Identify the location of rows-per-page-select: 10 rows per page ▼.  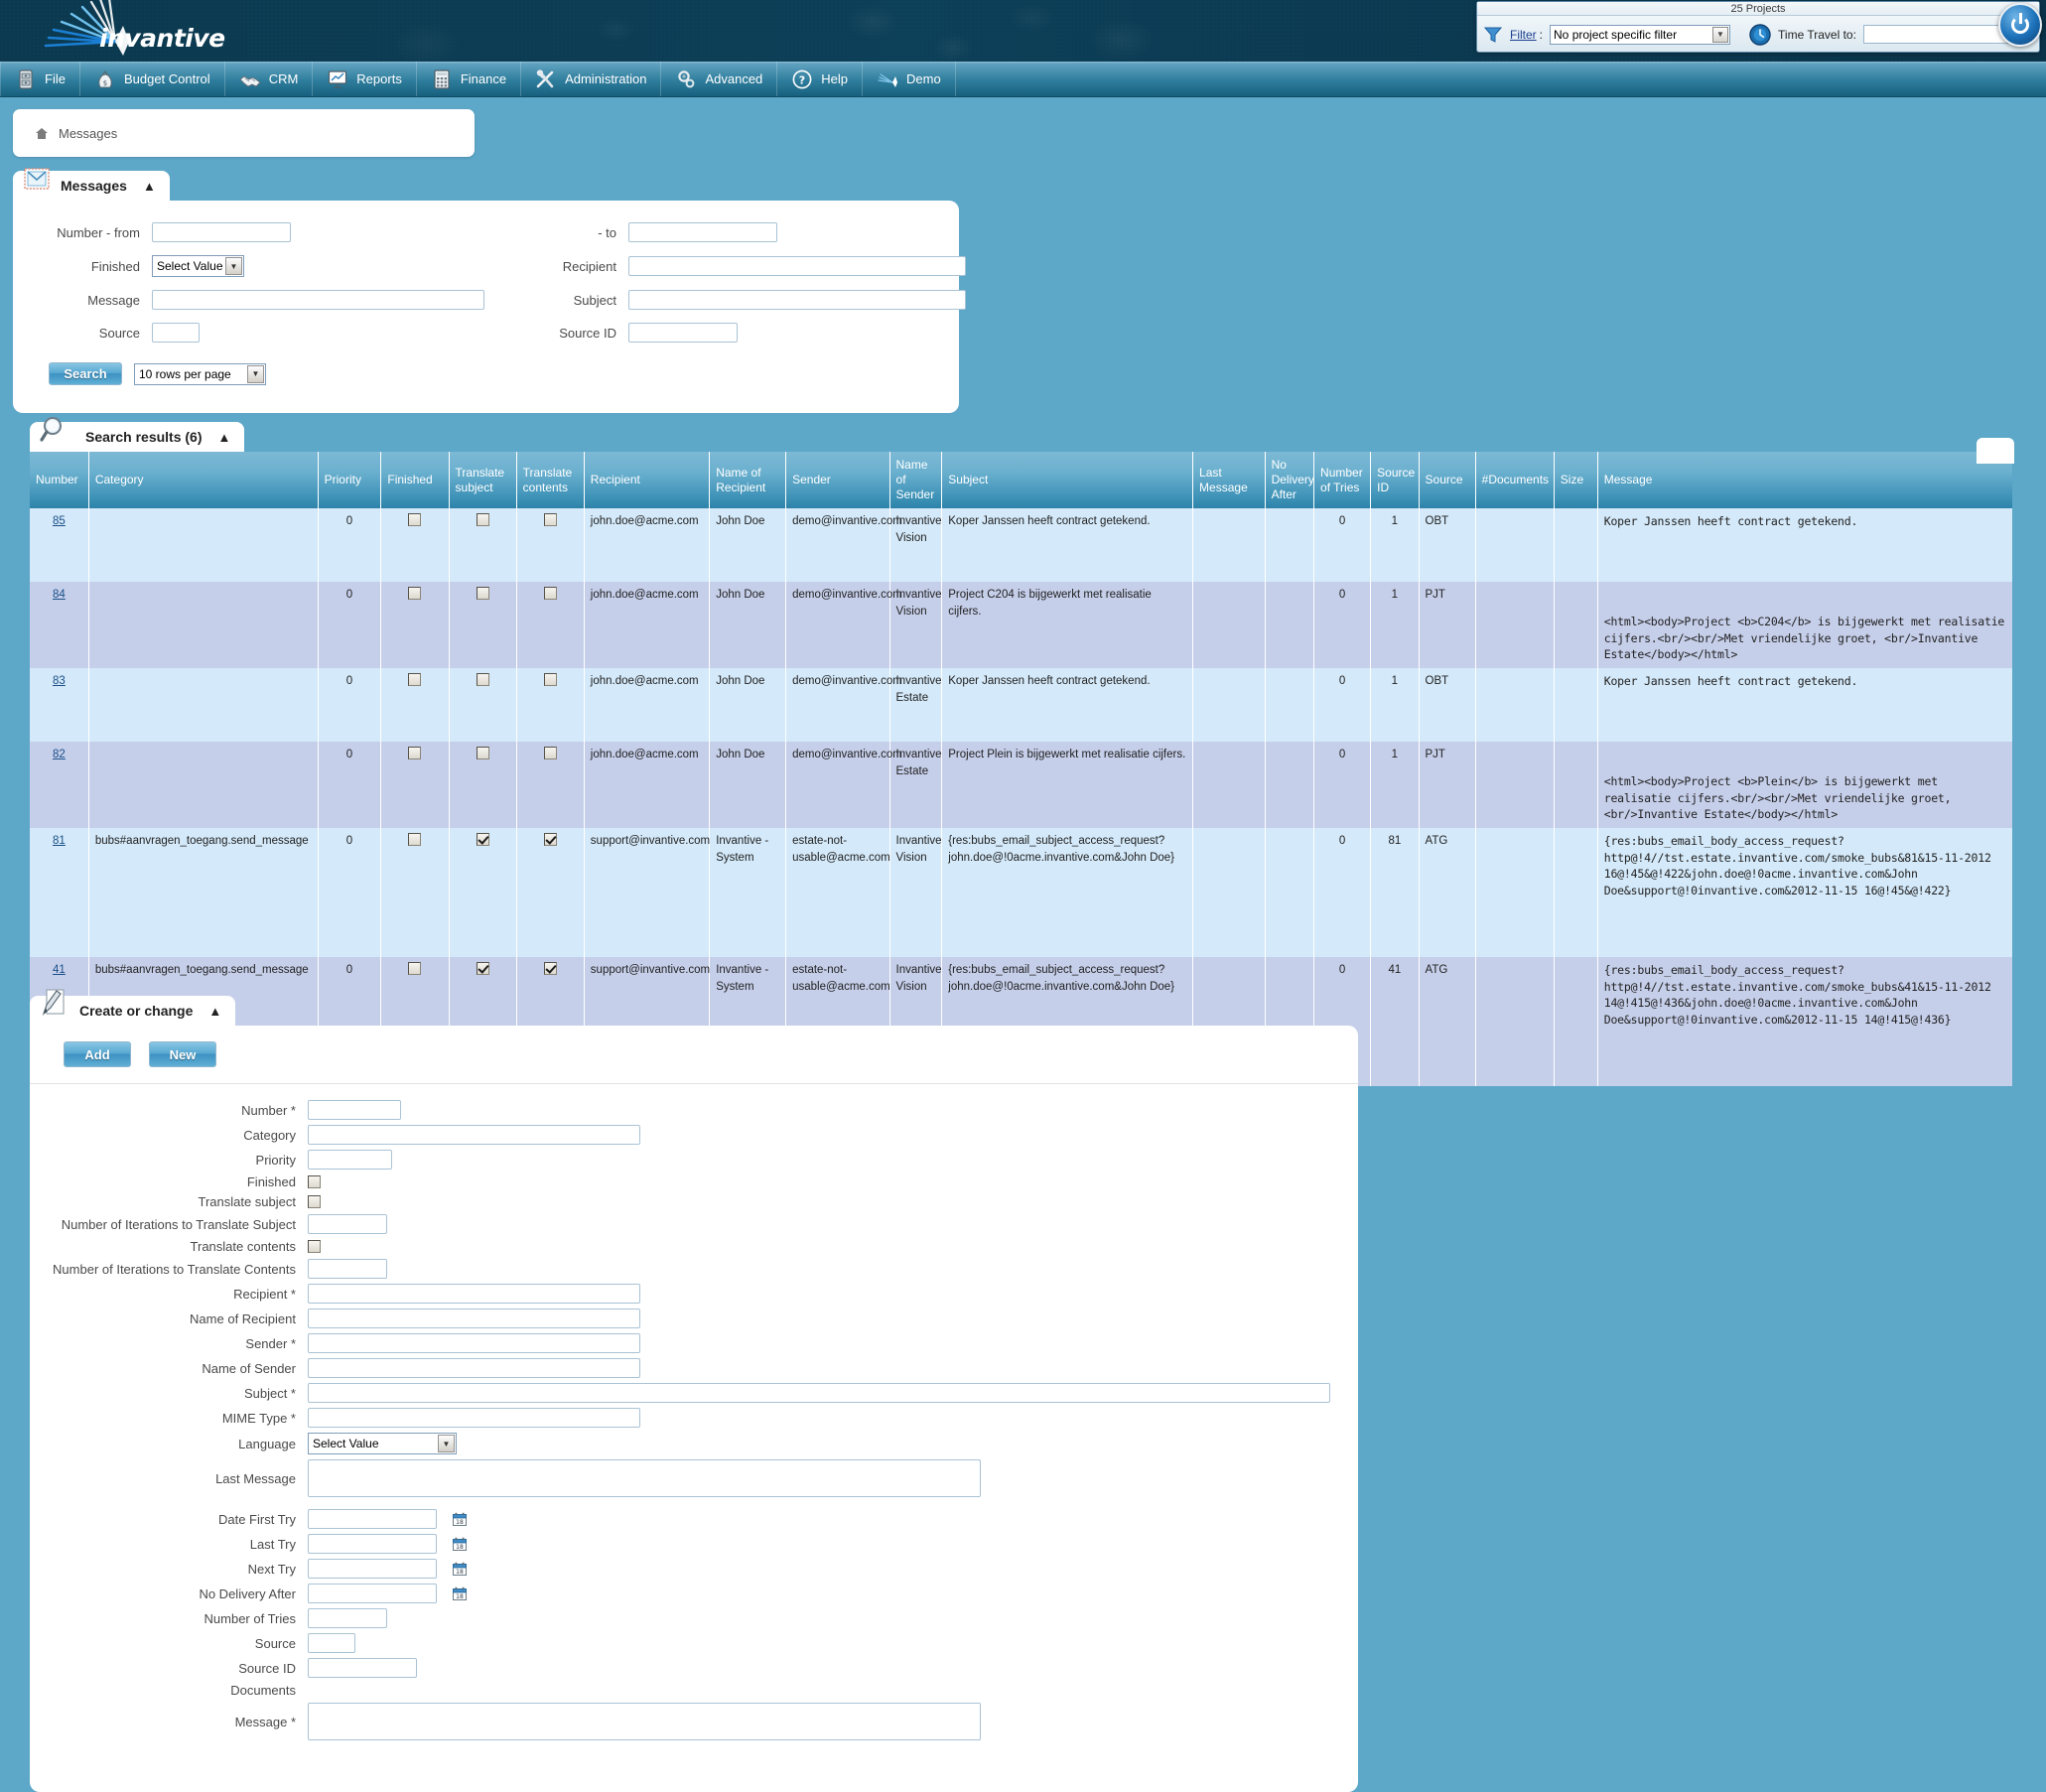
(200, 373).